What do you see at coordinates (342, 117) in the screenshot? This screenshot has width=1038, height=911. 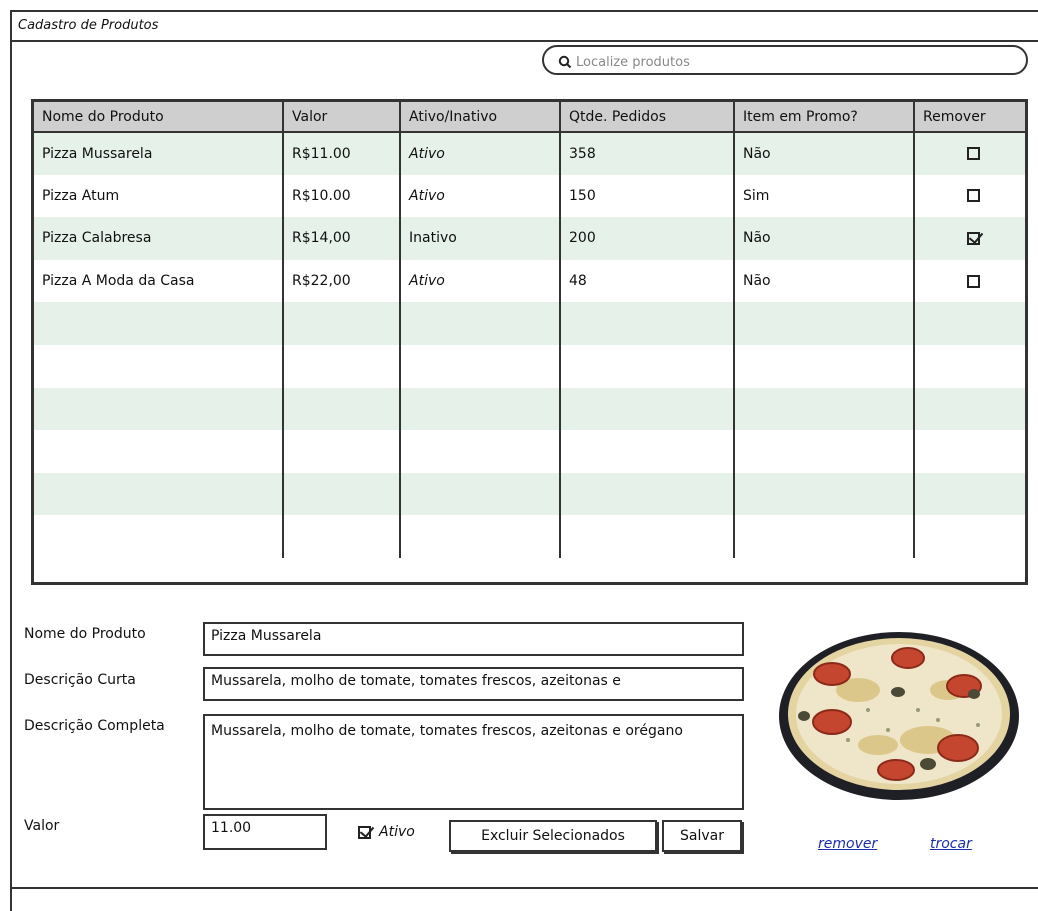 I see `column-header-valor: Valor` at bounding box center [342, 117].